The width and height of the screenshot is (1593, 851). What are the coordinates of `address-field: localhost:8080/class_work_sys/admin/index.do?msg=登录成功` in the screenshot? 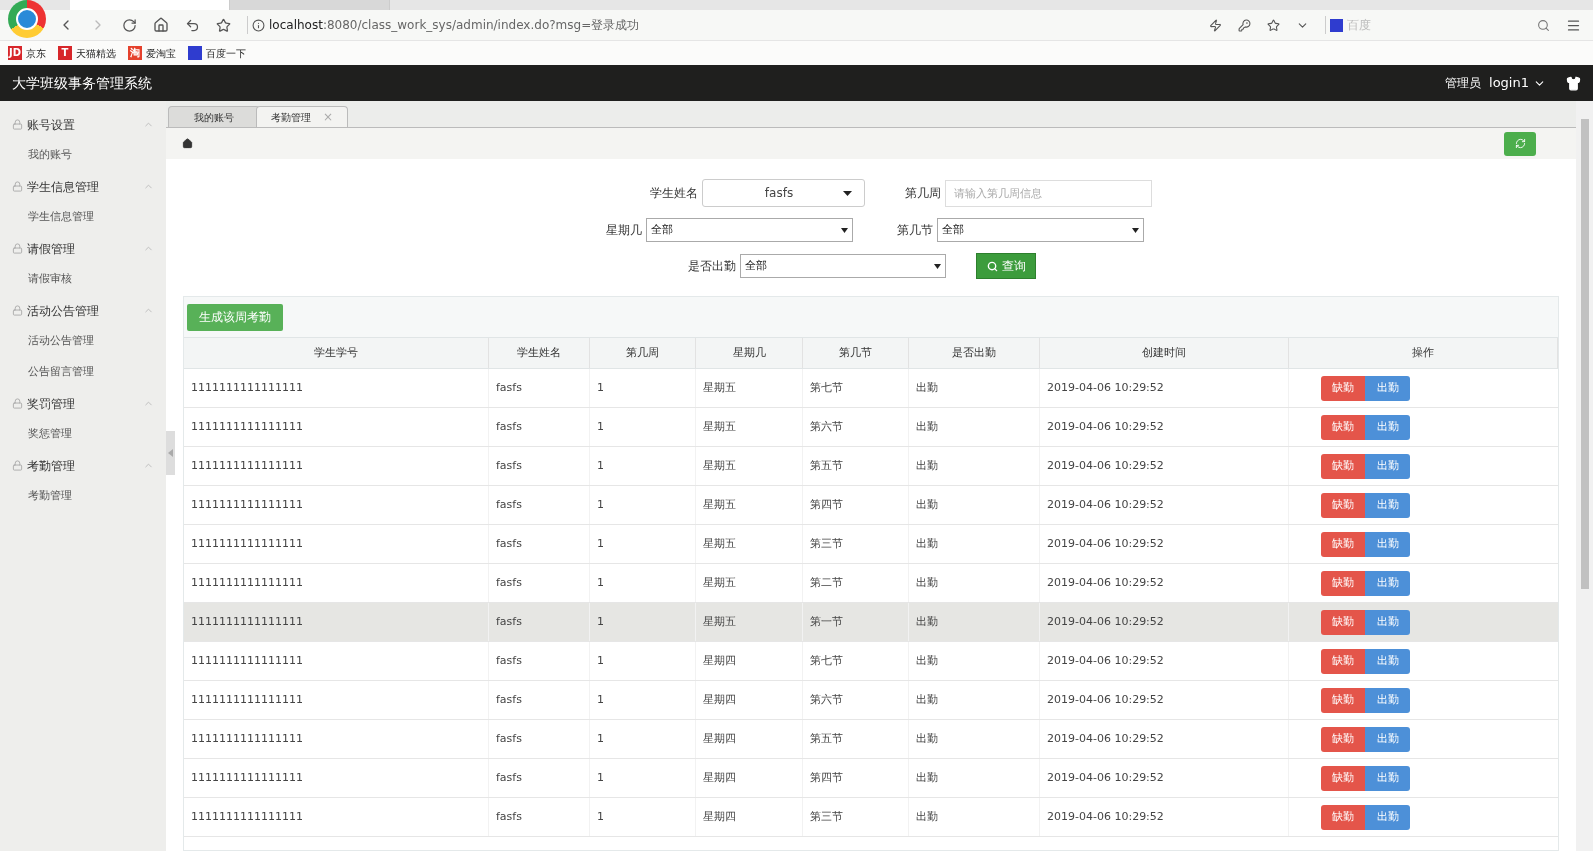 It's located at (720, 25).